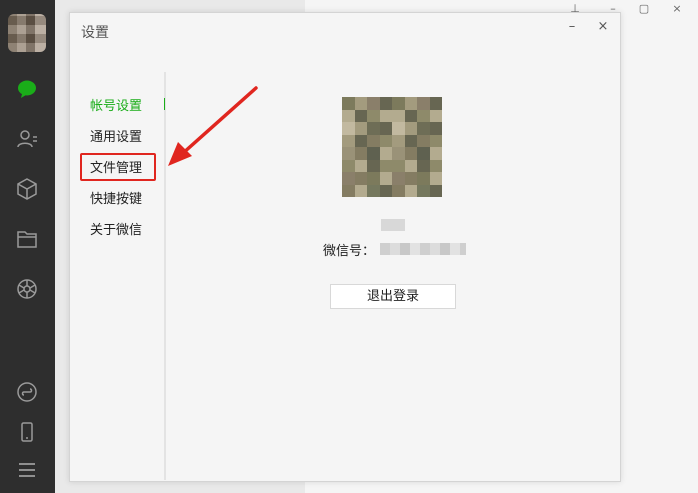 The height and width of the screenshot is (493, 698). What do you see at coordinates (27, 432) in the screenshot?
I see `phone-icon` at bounding box center [27, 432].